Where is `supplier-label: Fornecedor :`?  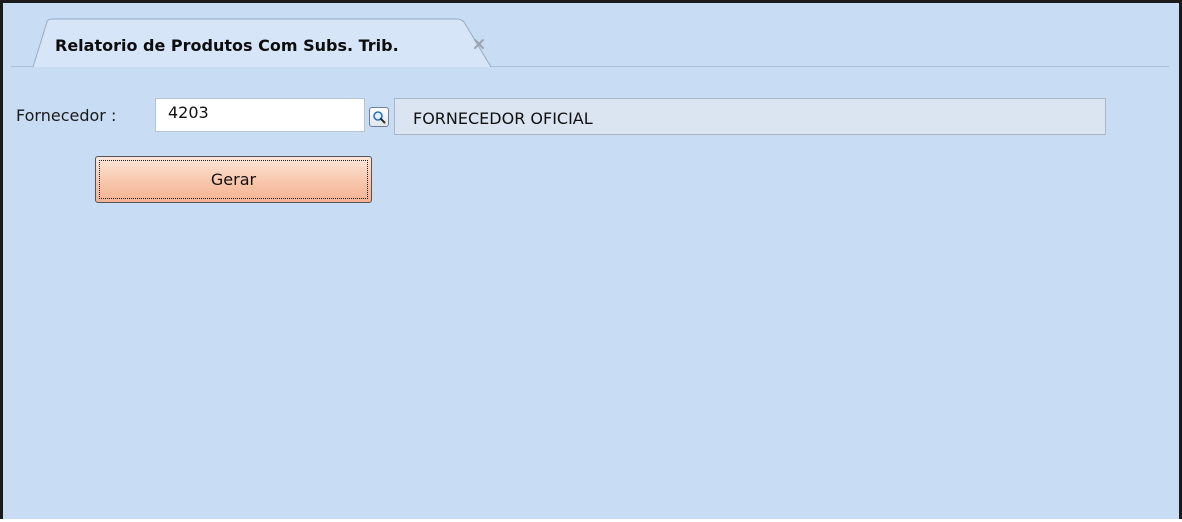
supplier-label: Fornecedor : is located at coordinates (66, 115).